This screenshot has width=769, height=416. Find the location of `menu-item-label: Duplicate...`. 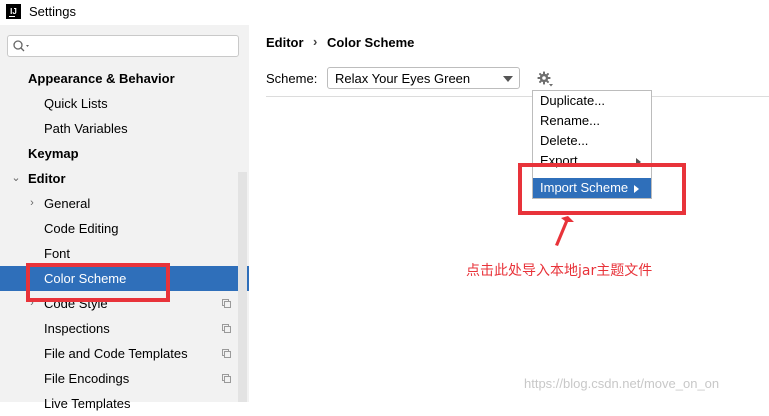

menu-item-label: Duplicate... is located at coordinates (573, 100).